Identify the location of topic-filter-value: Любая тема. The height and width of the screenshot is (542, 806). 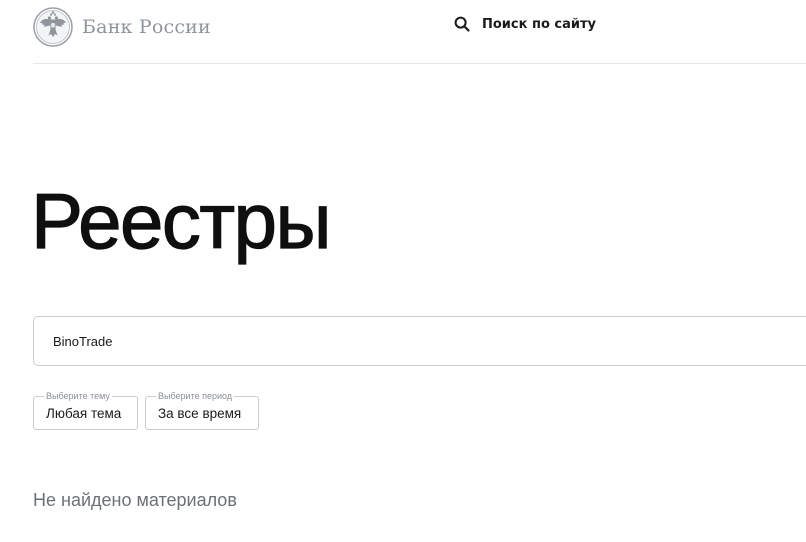
(84, 413).